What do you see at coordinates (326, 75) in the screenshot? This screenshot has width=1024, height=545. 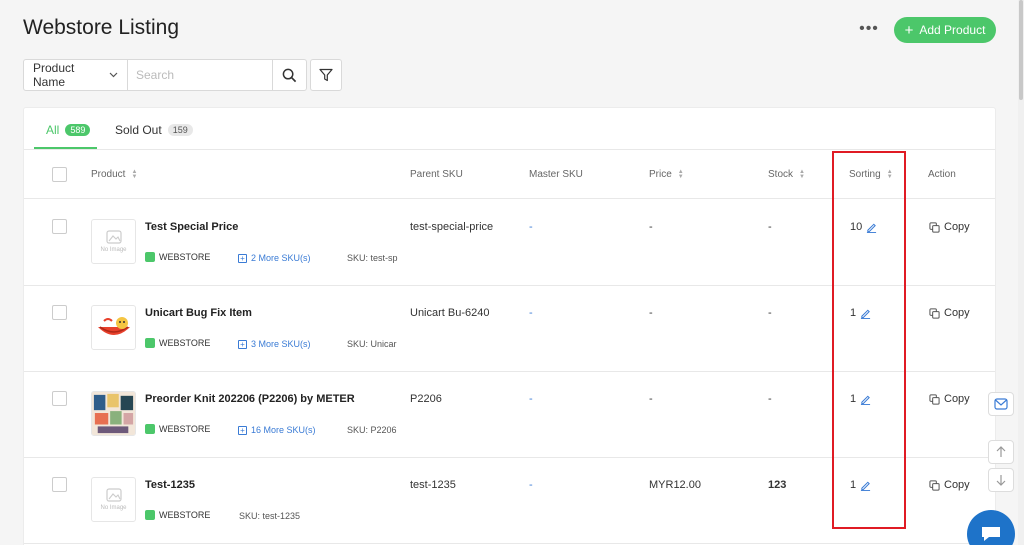 I see `filter-button` at bounding box center [326, 75].